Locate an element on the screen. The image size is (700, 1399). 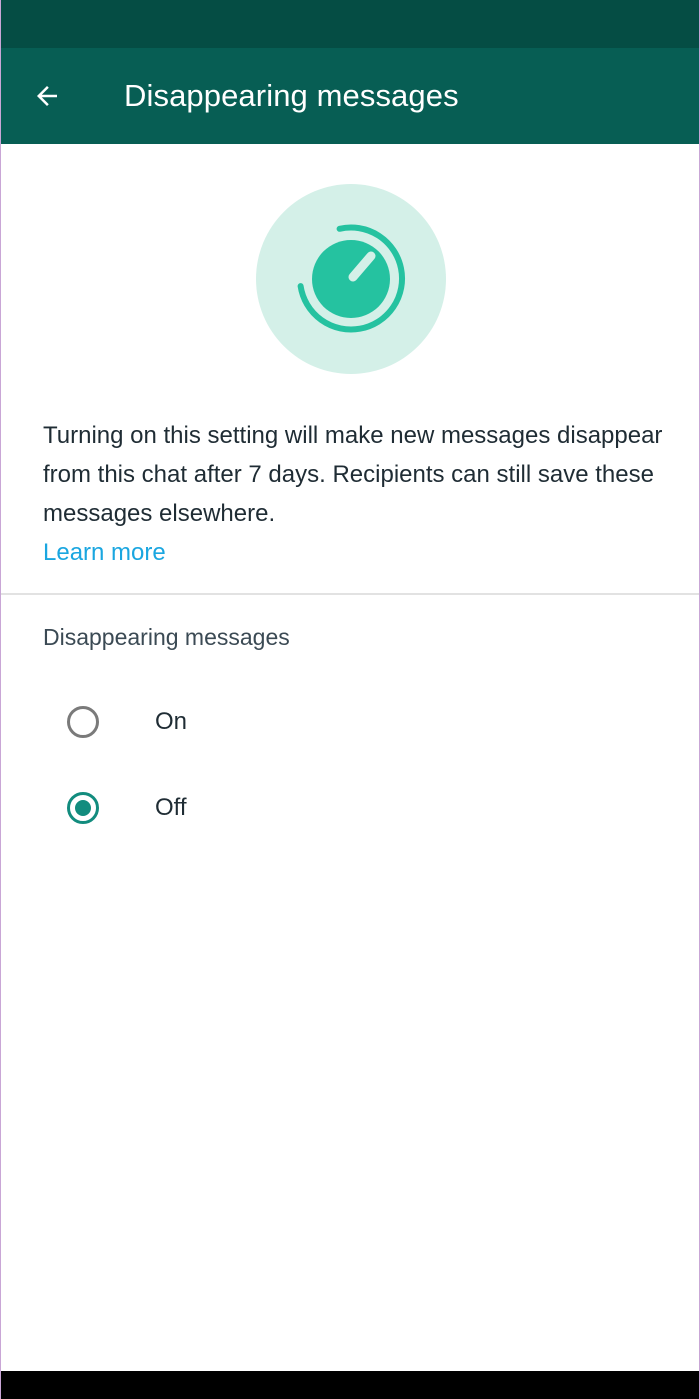
radio-off is located at coordinates (83, 808).